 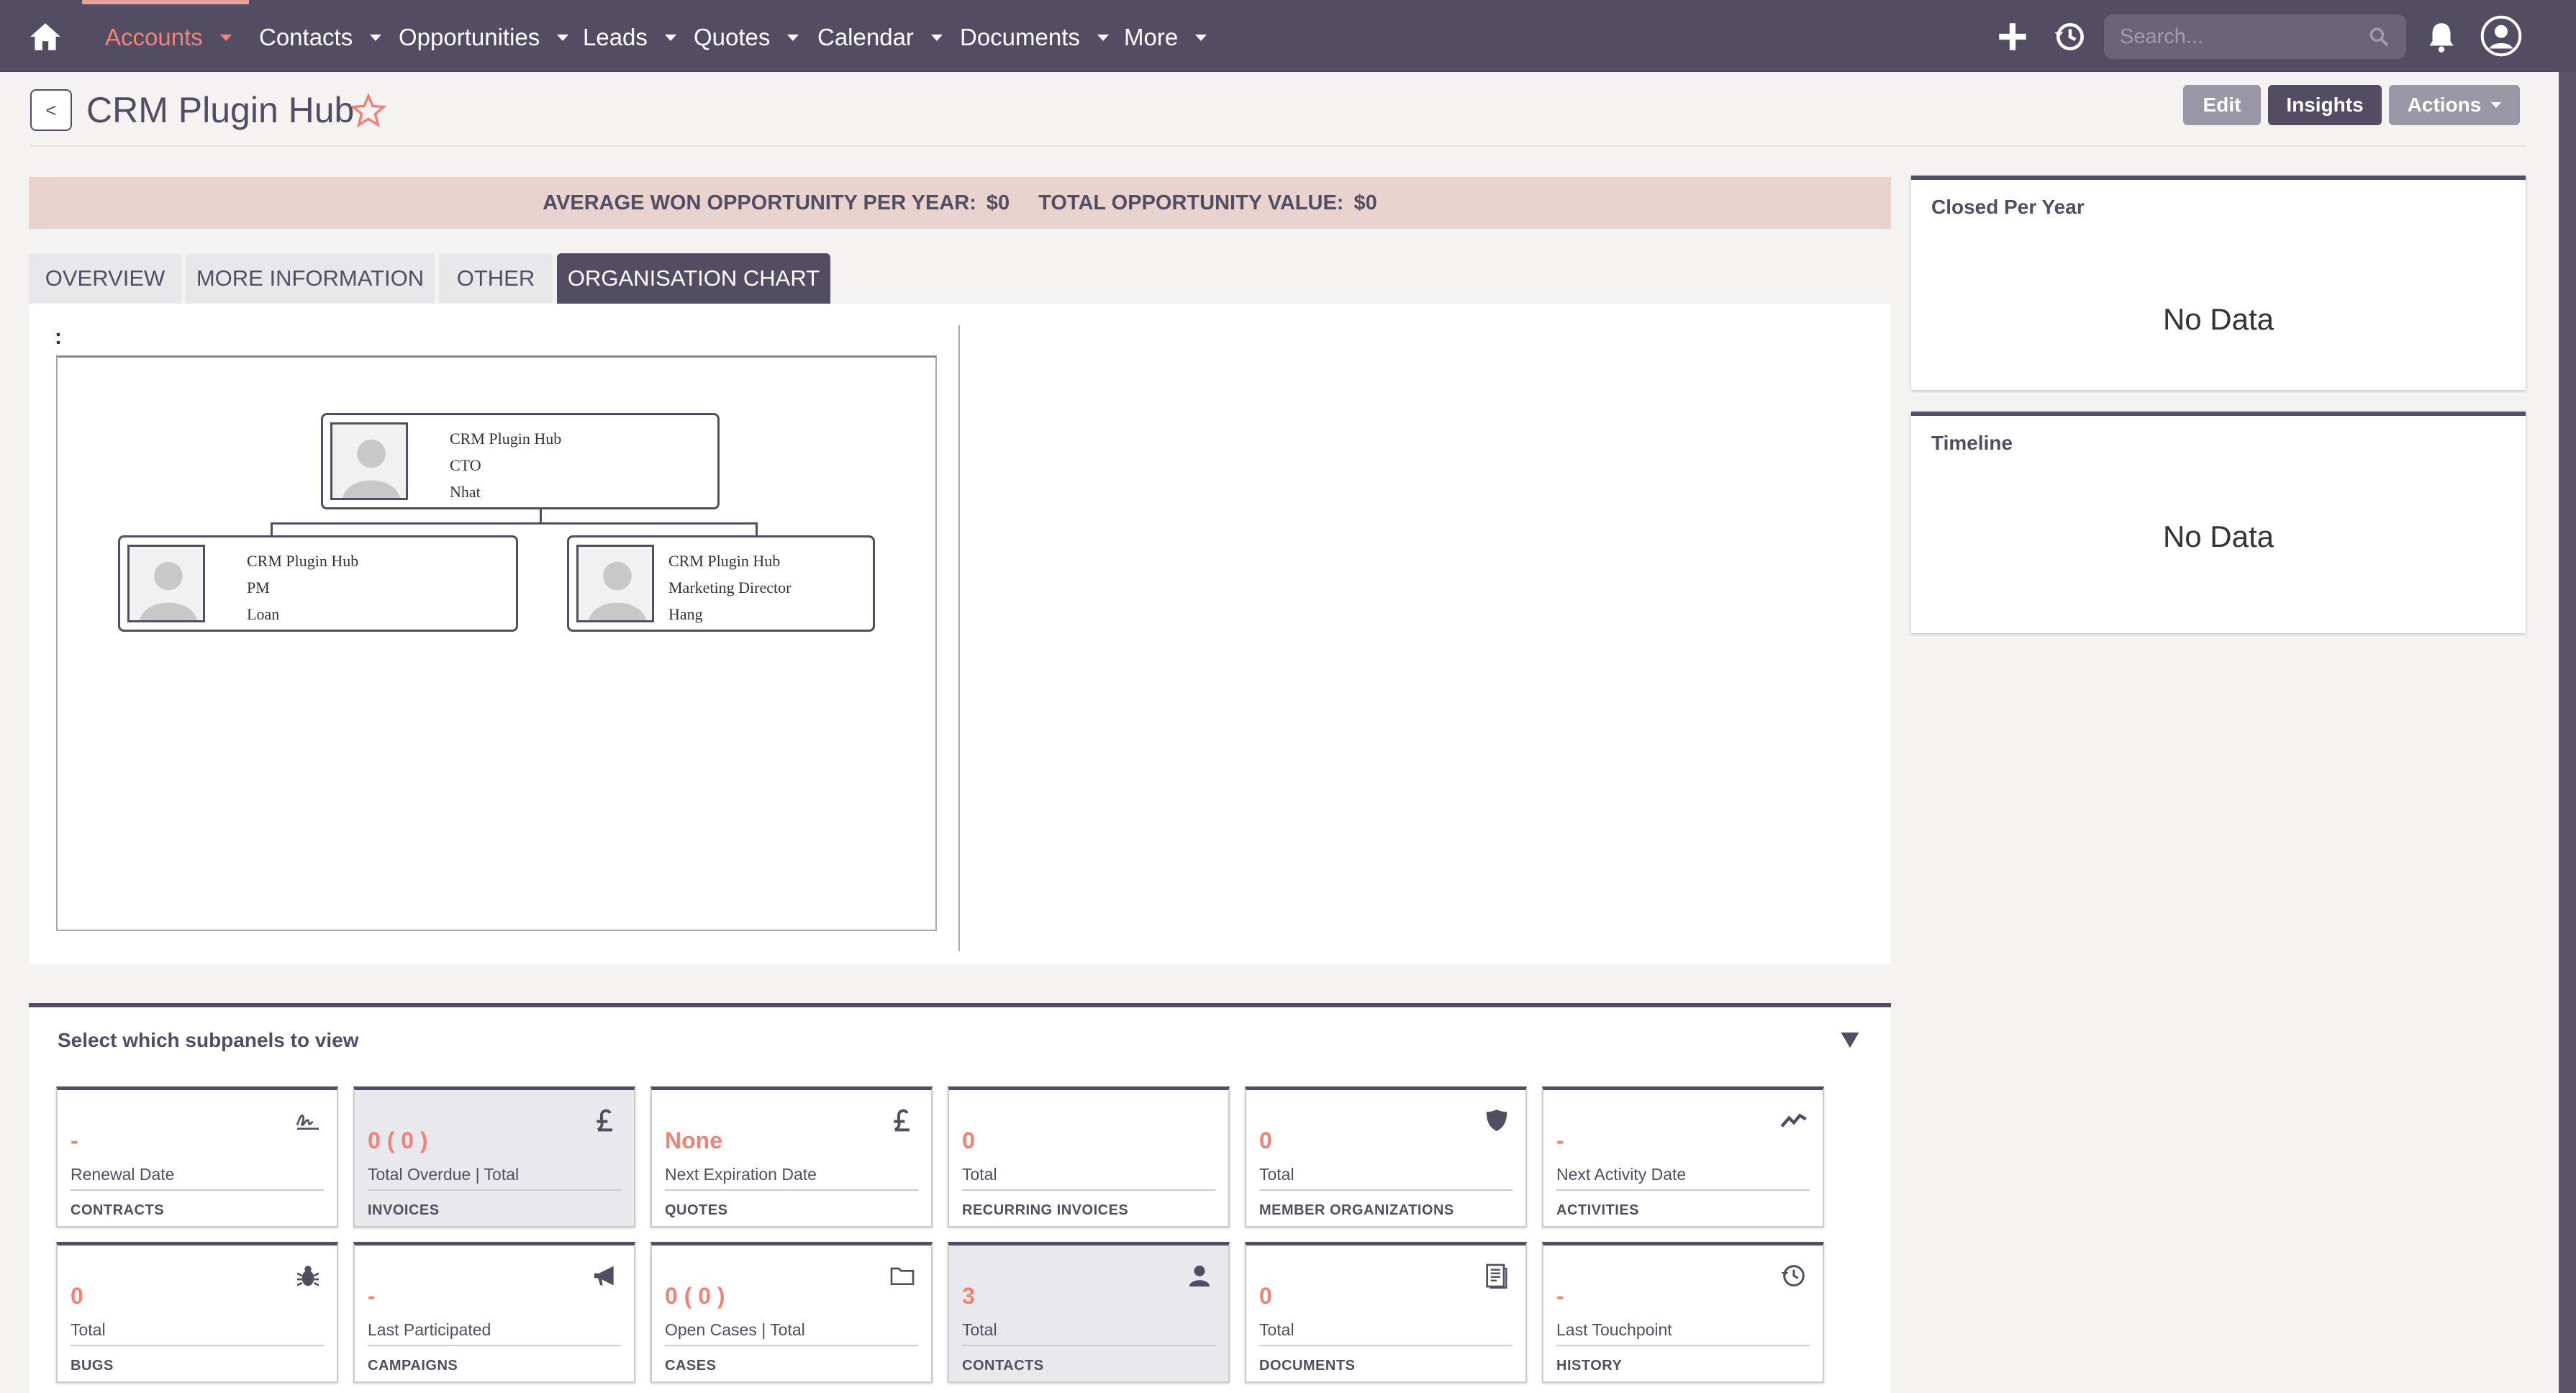 I want to click on home-icon, so click(x=45, y=37).